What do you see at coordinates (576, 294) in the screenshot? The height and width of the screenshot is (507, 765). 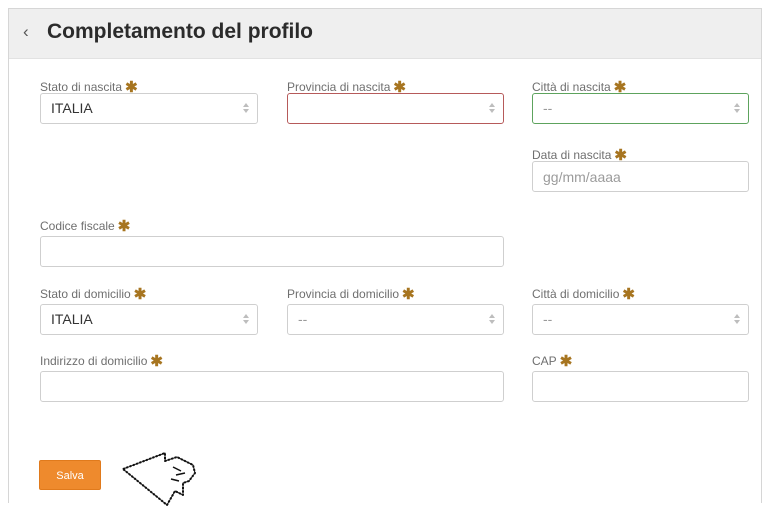 I see `citta-domicilio-label-text: Città di domicilio` at bounding box center [576, 294].